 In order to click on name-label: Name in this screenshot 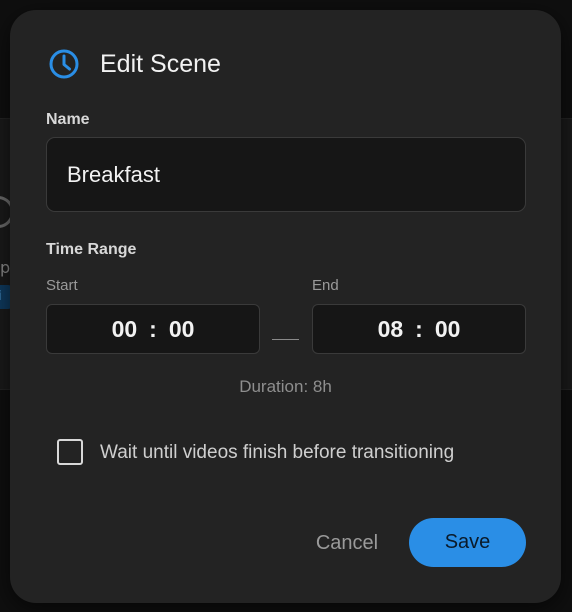, I will do `click(68, 119)`.